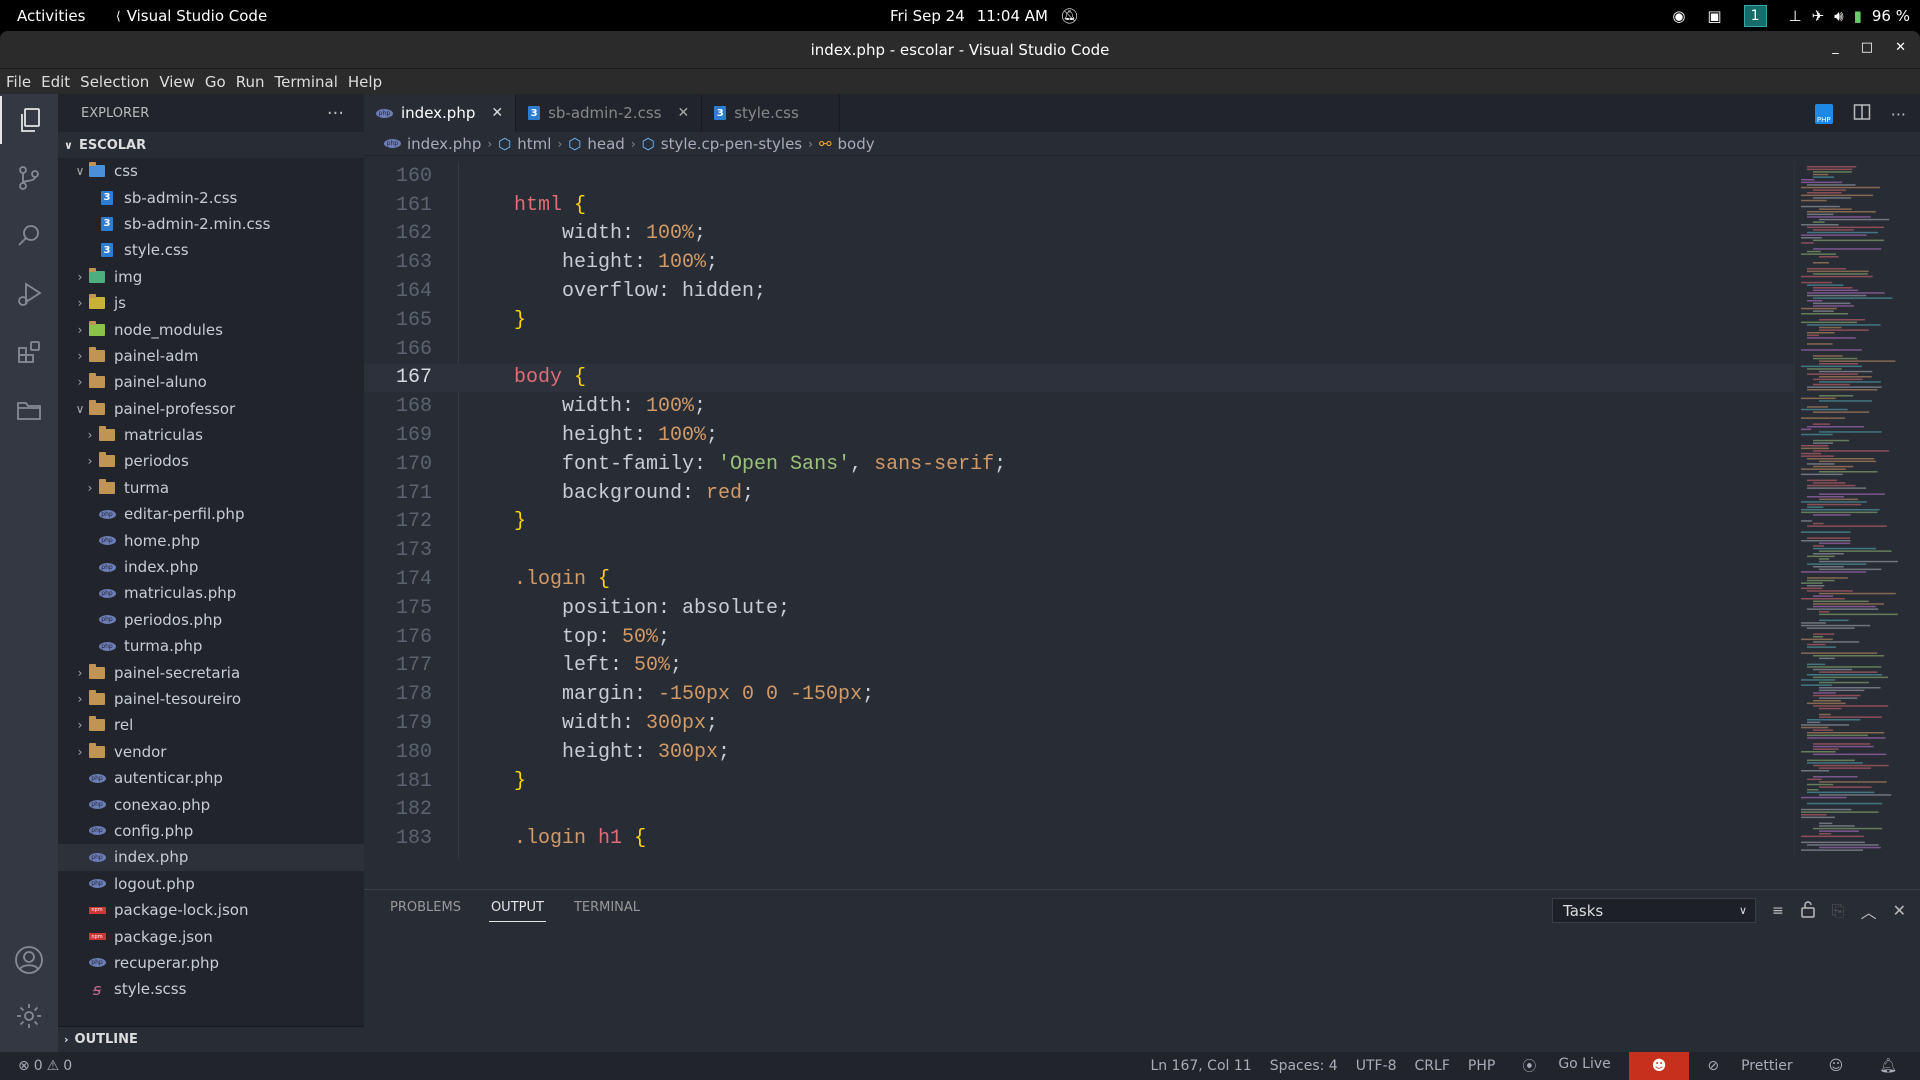 The width and height of the screenshot is (1920, 1080). Describe the element at coordinates (1079, 320) in the screenshot. I see `code-line: 165}` at that location.